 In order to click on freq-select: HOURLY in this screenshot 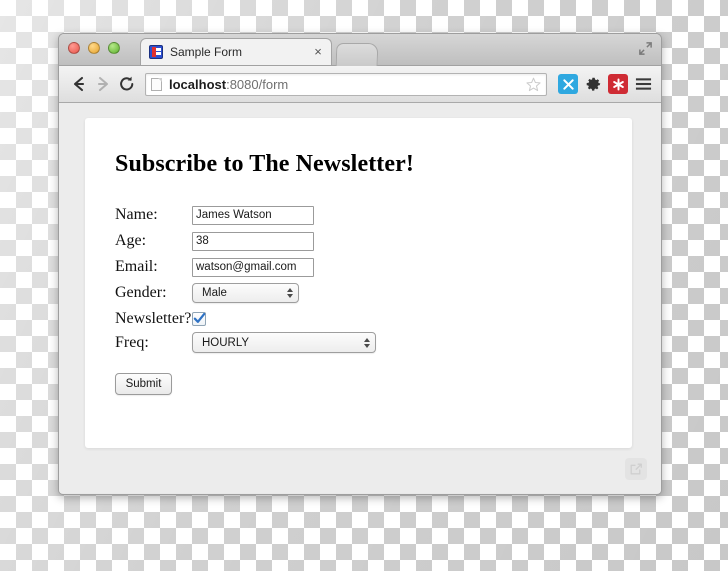, I will do `click(284, 342)`.